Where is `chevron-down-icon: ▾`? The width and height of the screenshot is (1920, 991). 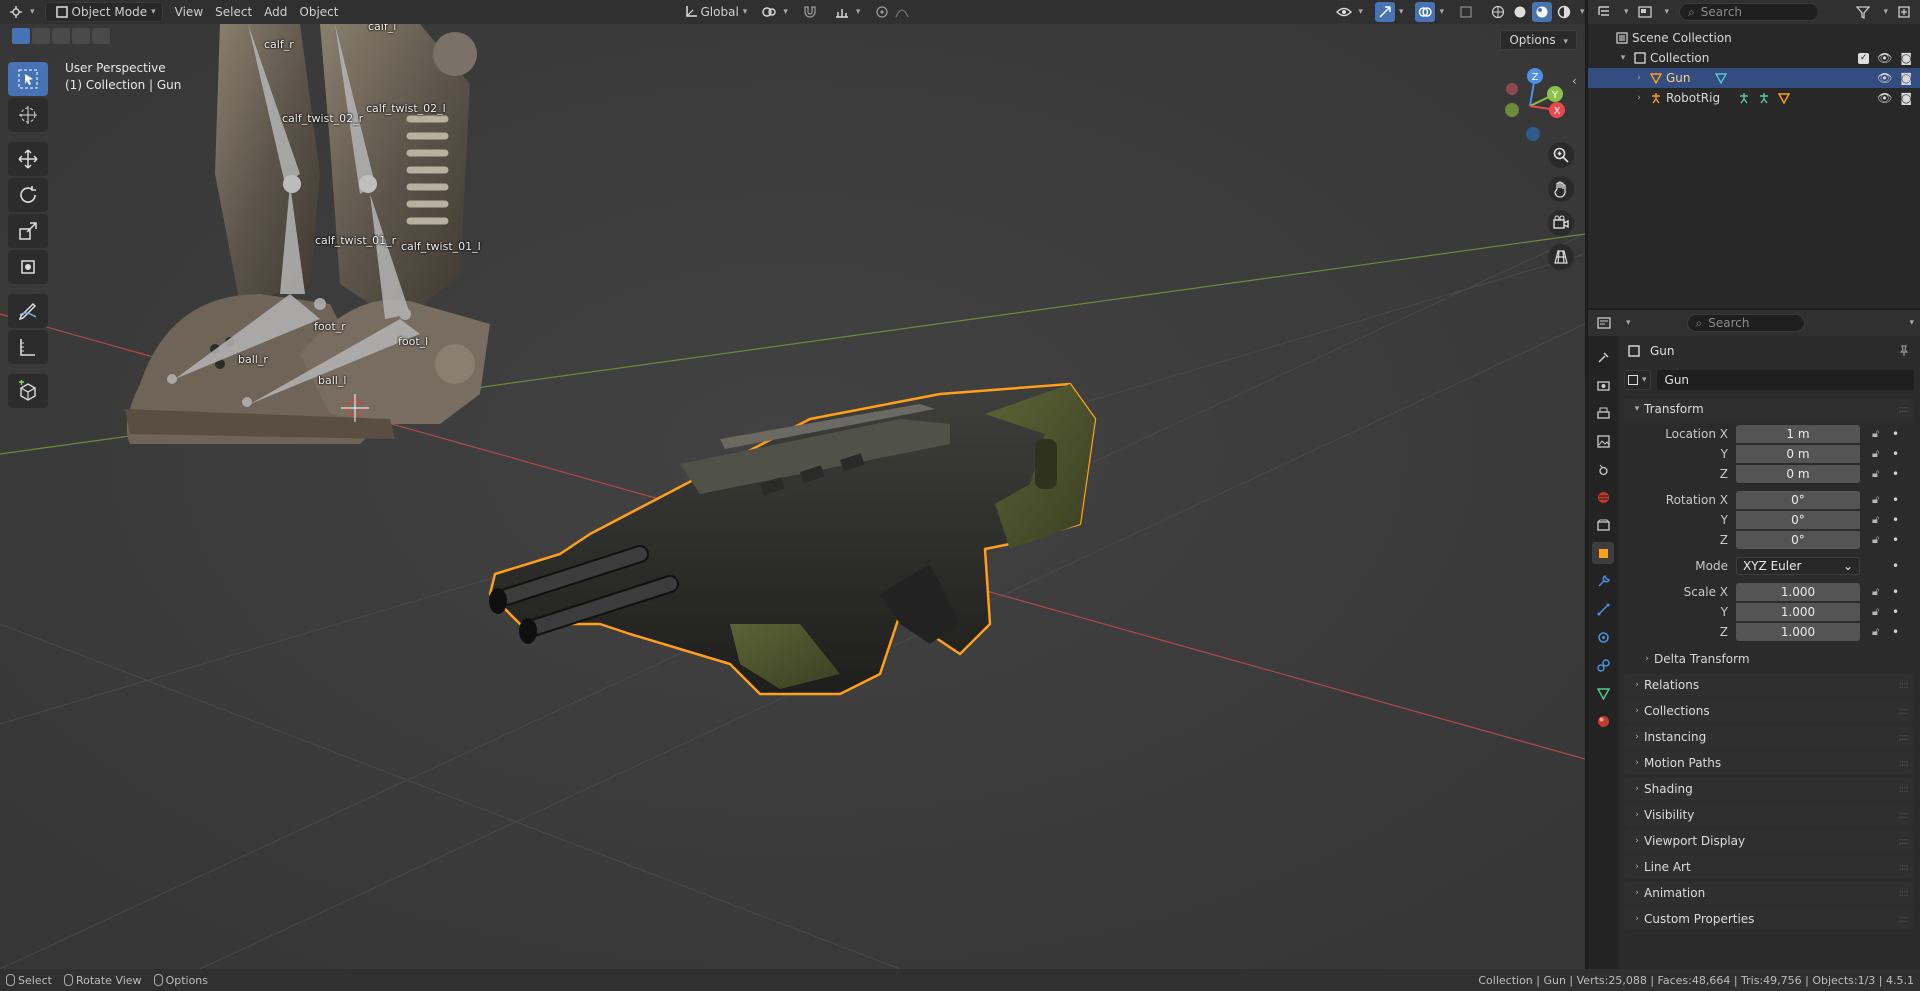
chevron-down-icon: ▾ is located at coordinates (1911, 323).